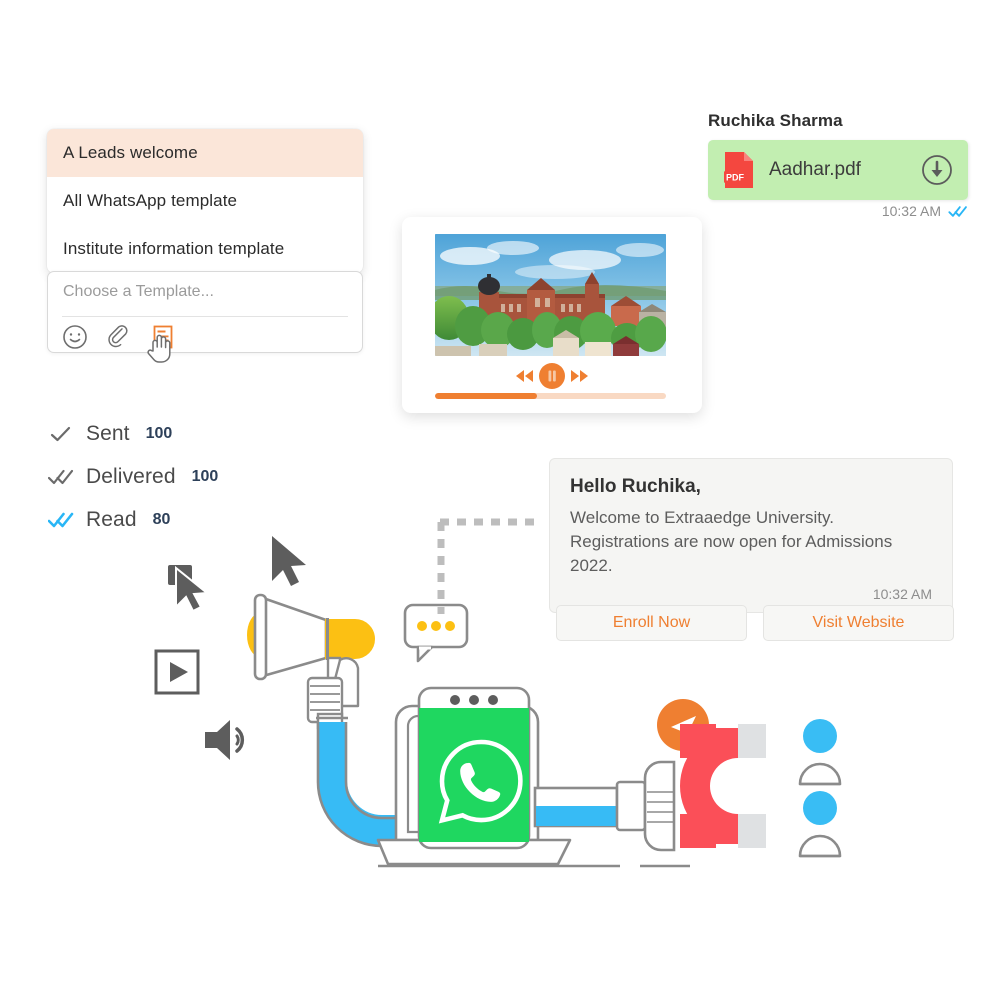  What do you see at coordinates (436, 633) in the screenshot?
I see `typing-bubble-icon` at bounding box center [436, 633].